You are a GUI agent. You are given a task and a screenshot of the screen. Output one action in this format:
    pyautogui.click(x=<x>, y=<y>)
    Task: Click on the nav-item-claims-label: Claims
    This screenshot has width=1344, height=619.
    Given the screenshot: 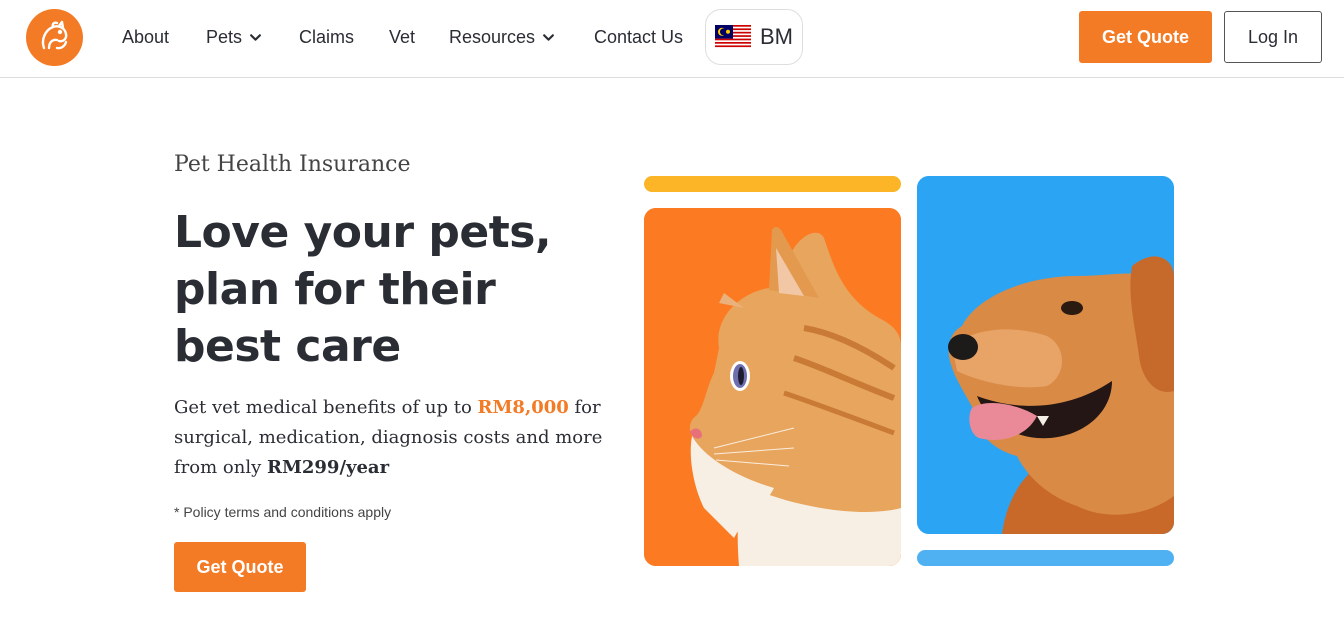 What is the action you would take?
    pyautogui.click(x=327, y=36)
    